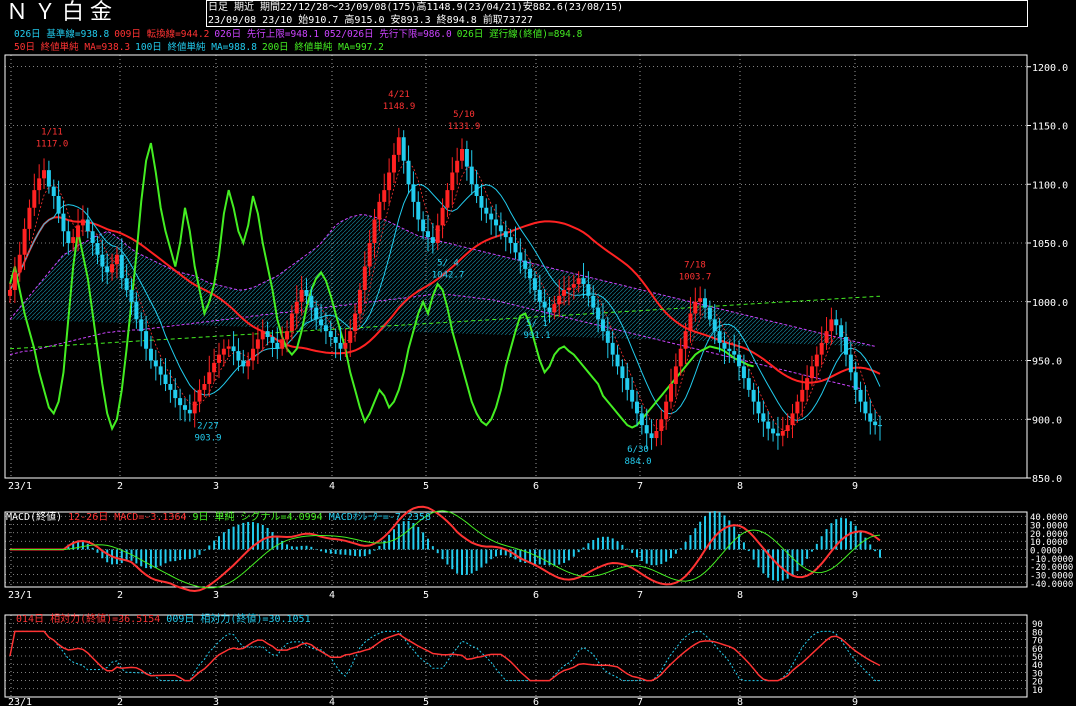 Image resolution: width=1076 pixels, height=706 pixels. Describe the element at coordinates (695, 277) in the screenshot. I see `annotation-value: 1003.7` at that location.